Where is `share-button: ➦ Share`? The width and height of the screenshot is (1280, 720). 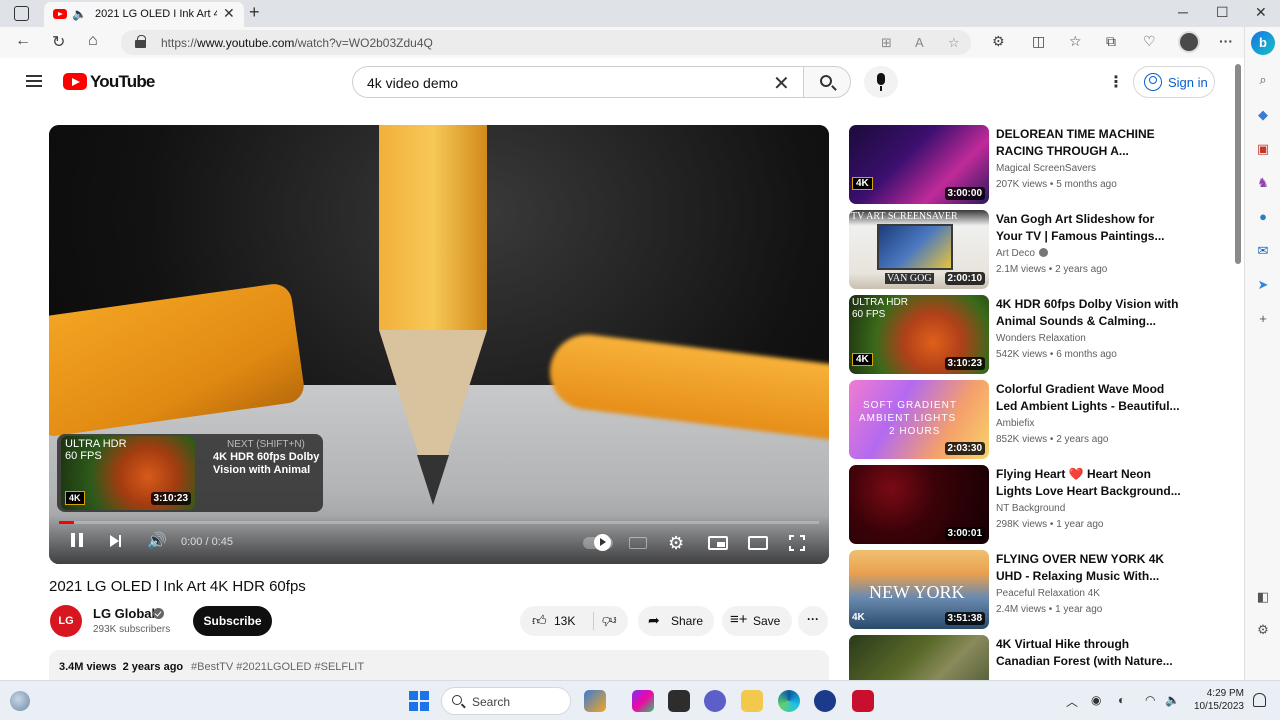 share-button: ➦ Share is located at coordinates (676, 621).